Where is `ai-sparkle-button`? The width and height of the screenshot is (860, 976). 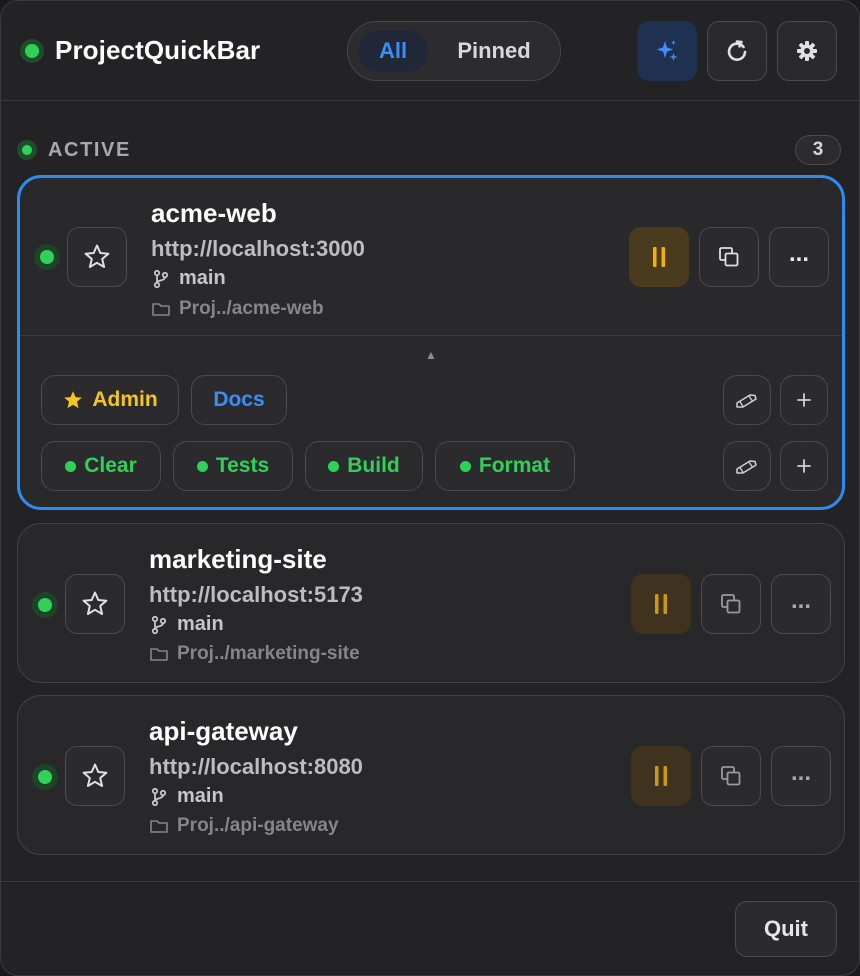
ai-sparkle-button is located at coordinates (667, 51).